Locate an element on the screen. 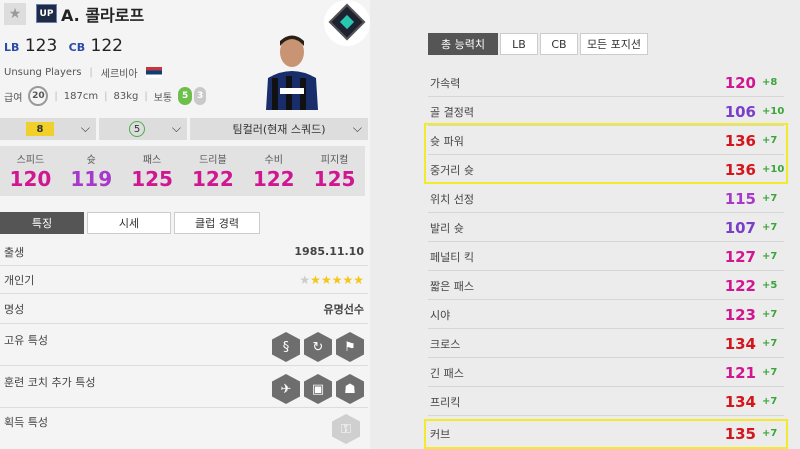 This screenshot has height=449, width=800. stat-row-bonus: +10 is located at coordinates (773, 111).